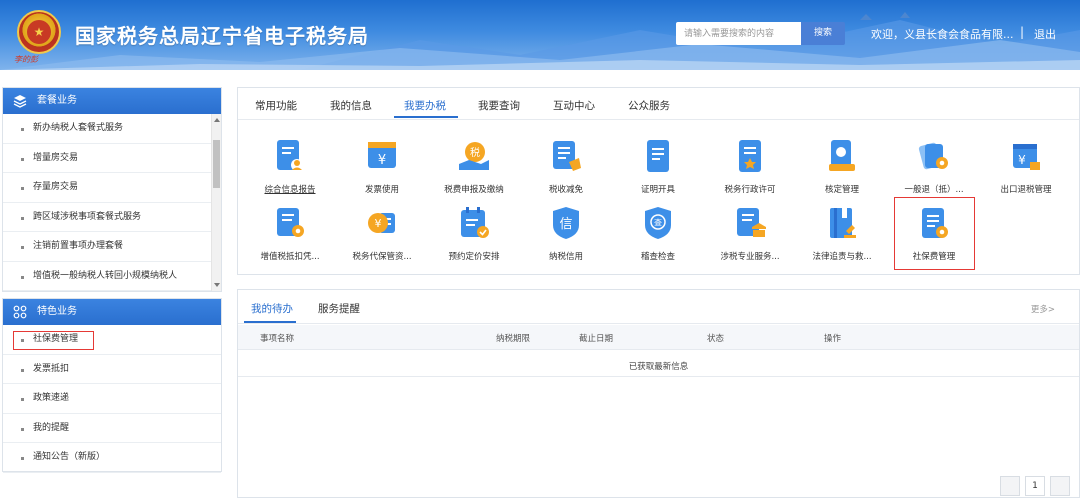  Describe the element at coordinates (566, 166) in the screenshot. I see `service-tax-reduction: 税收减免` at that location.